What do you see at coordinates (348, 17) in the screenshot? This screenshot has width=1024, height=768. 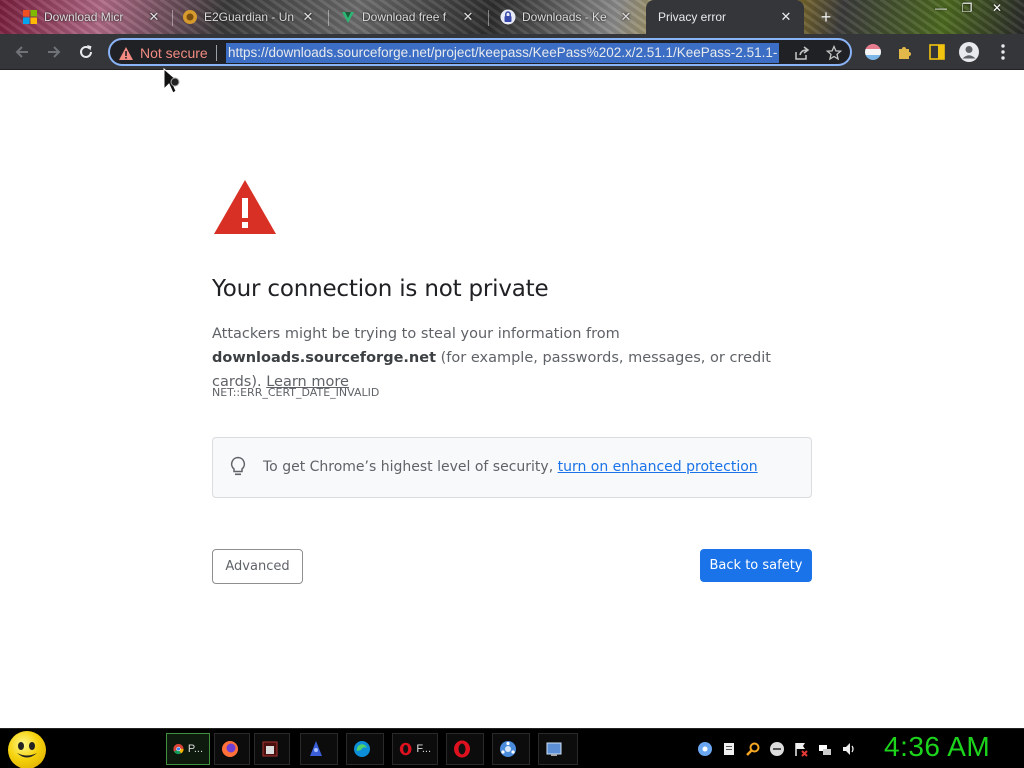 I see `download-logo-icon` at bounding box center [348, 17].